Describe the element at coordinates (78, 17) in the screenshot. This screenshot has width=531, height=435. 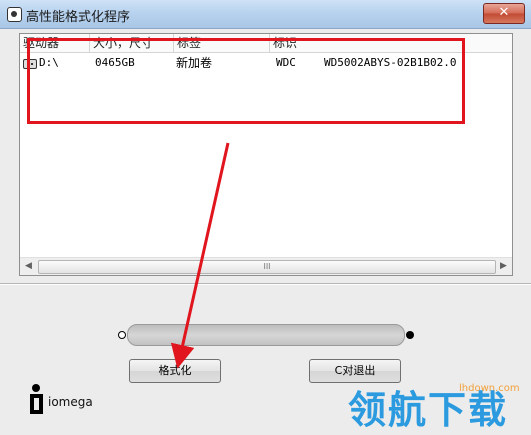
I see `window-title: 高性能格式化程序` at that location.